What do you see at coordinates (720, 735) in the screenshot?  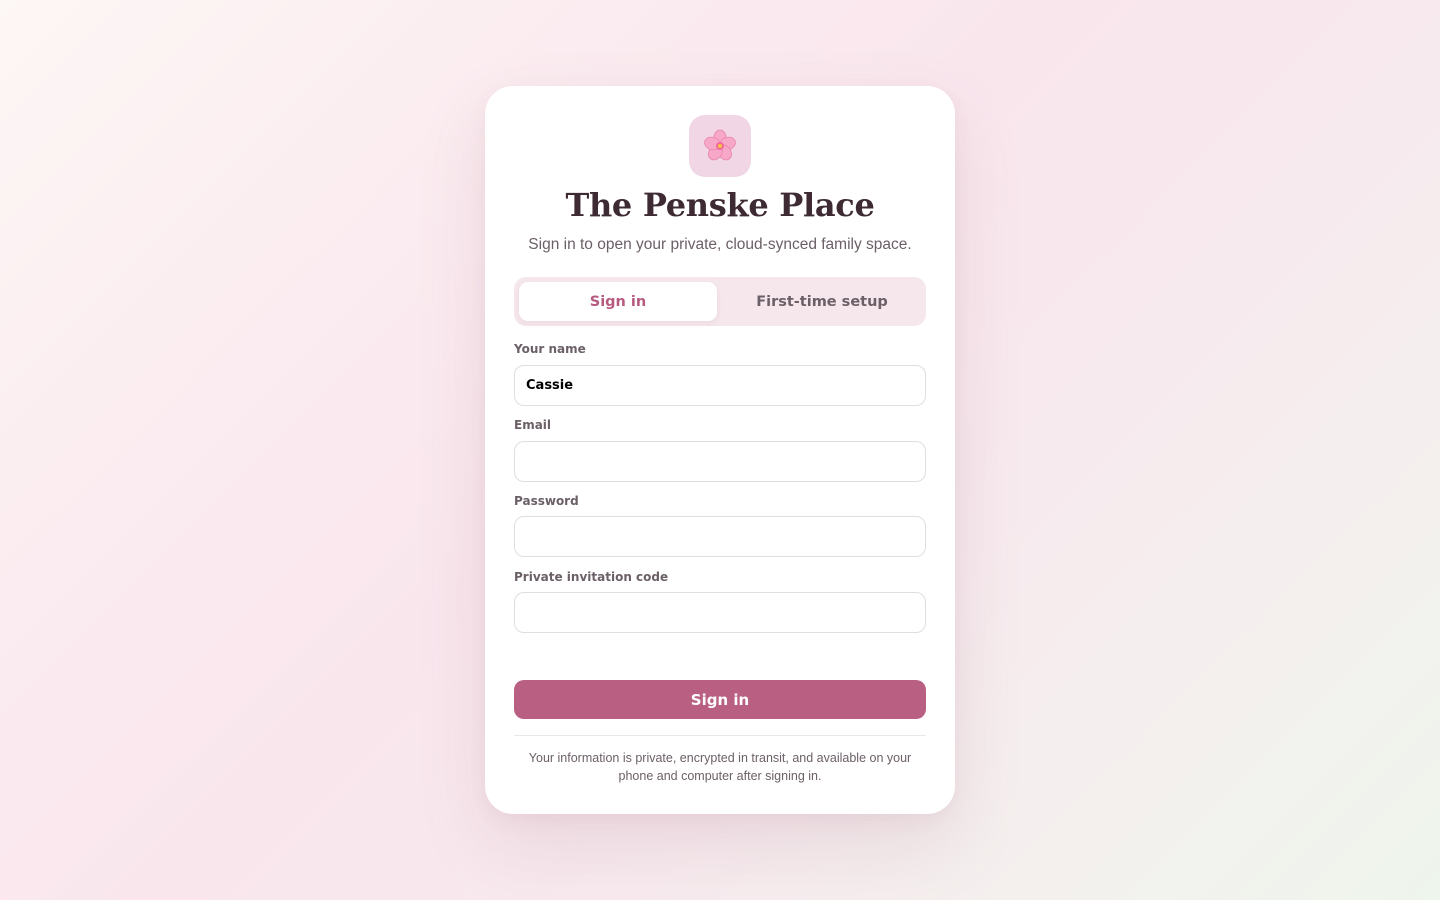 I see `divider` at bounding box center [720, 735].